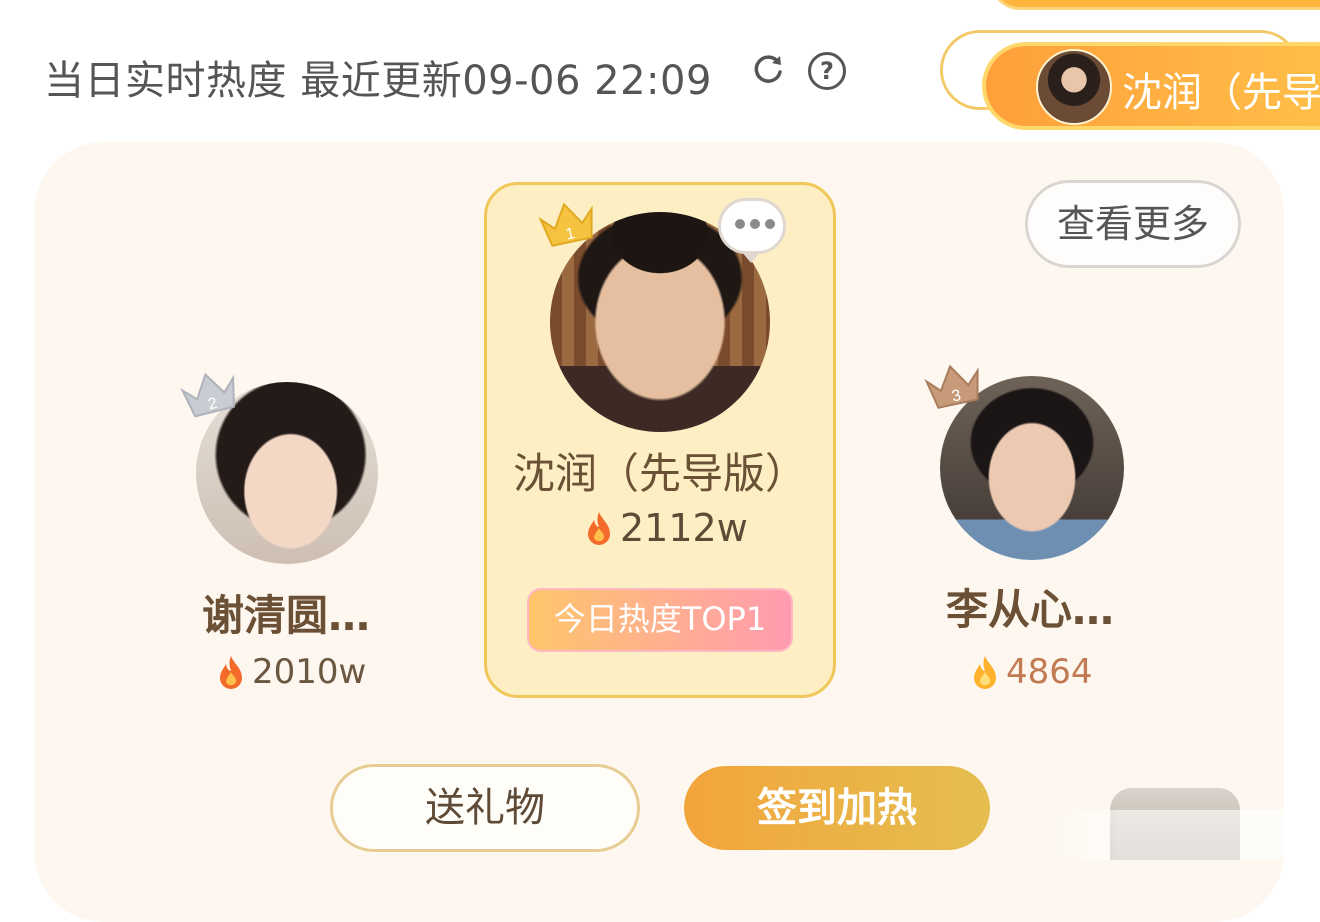 This screenshot has height=922, width=1320. Describe the element at coordinates (1155, 5) in the screenshot. I see `top-edge-pill` at that location.